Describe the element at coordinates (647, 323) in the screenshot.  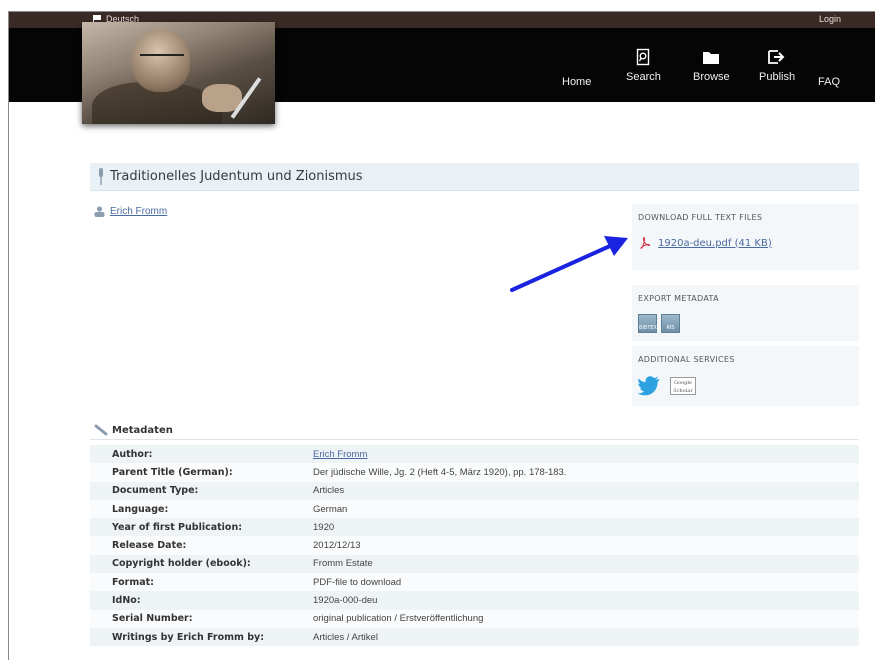
I see `export-bibtex-button: BIBTEX` at that location.